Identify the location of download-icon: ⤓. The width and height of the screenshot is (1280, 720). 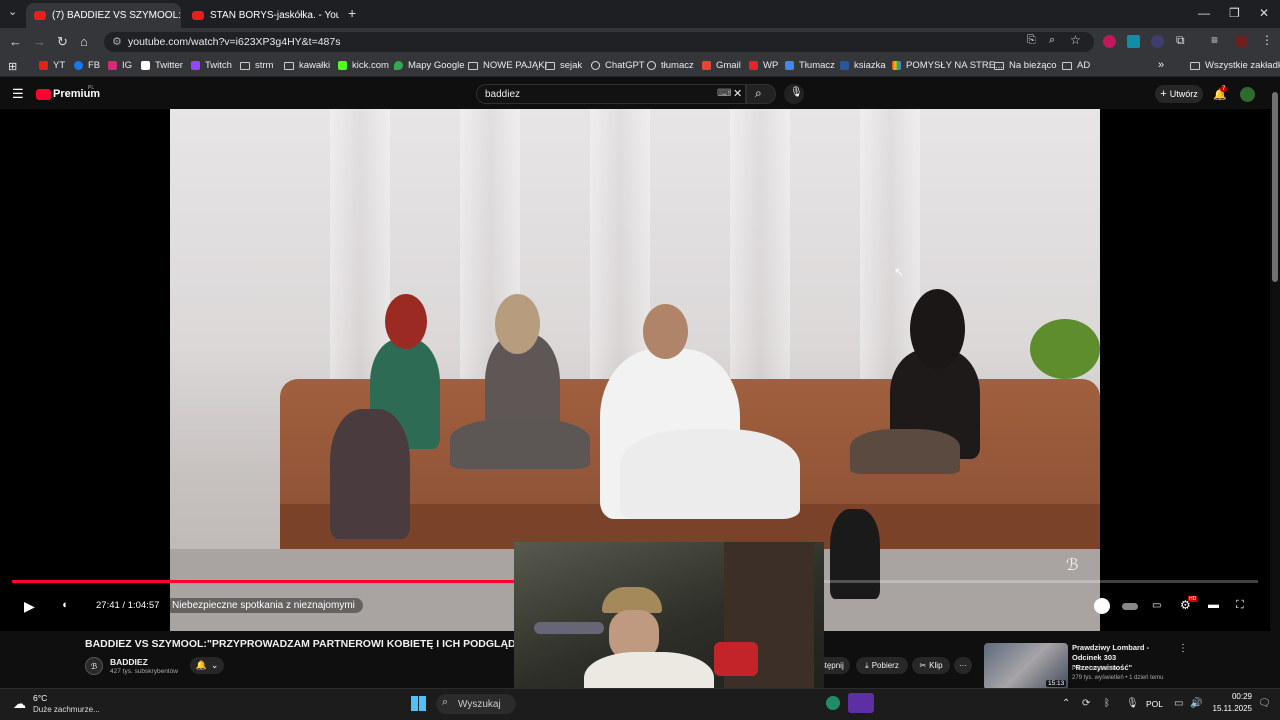
(867, 665).